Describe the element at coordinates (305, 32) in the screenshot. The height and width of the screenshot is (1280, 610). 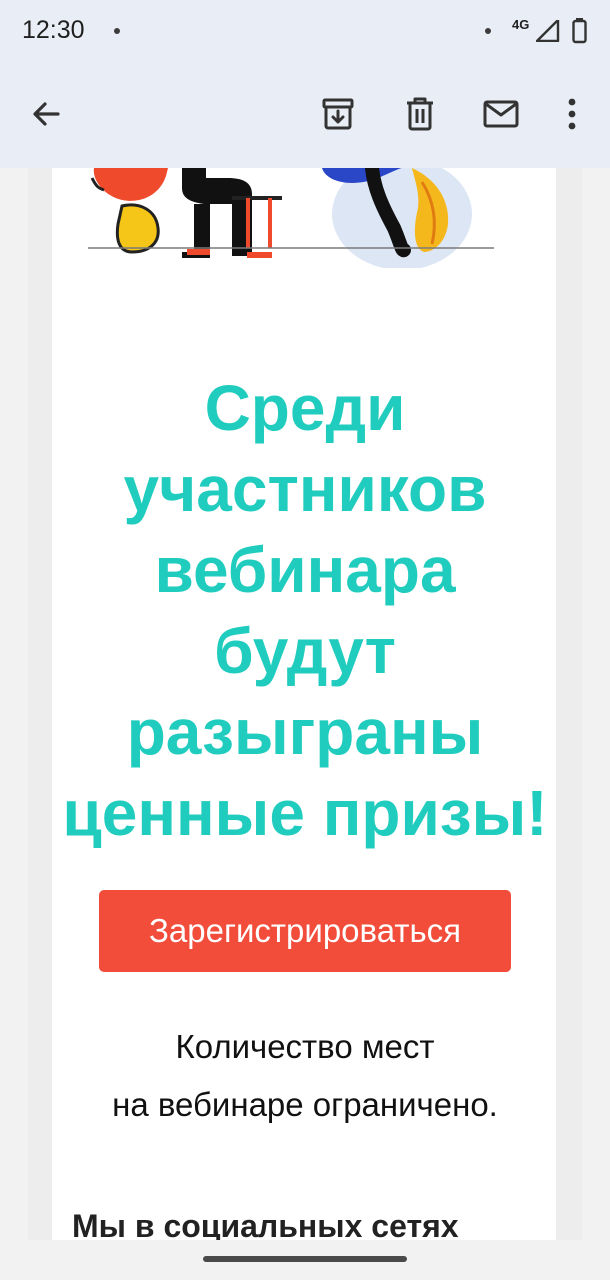
I see `status-bar: 12:30 4G` at that location.